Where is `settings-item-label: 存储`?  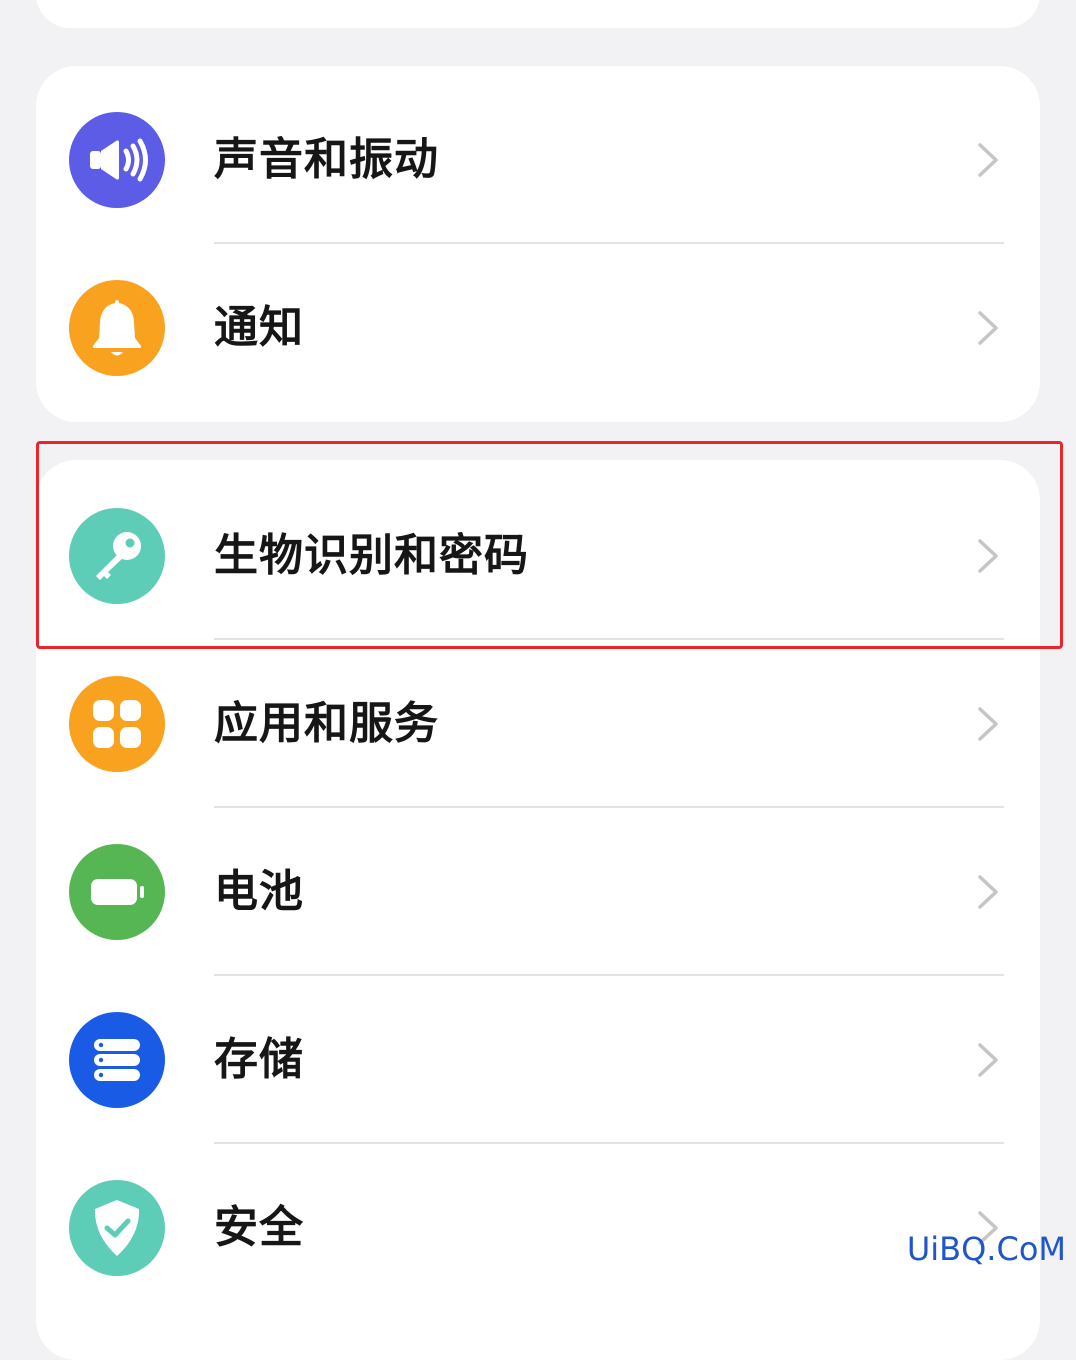
settings-item-label: 存储 is located at coordinates (259, 1059).